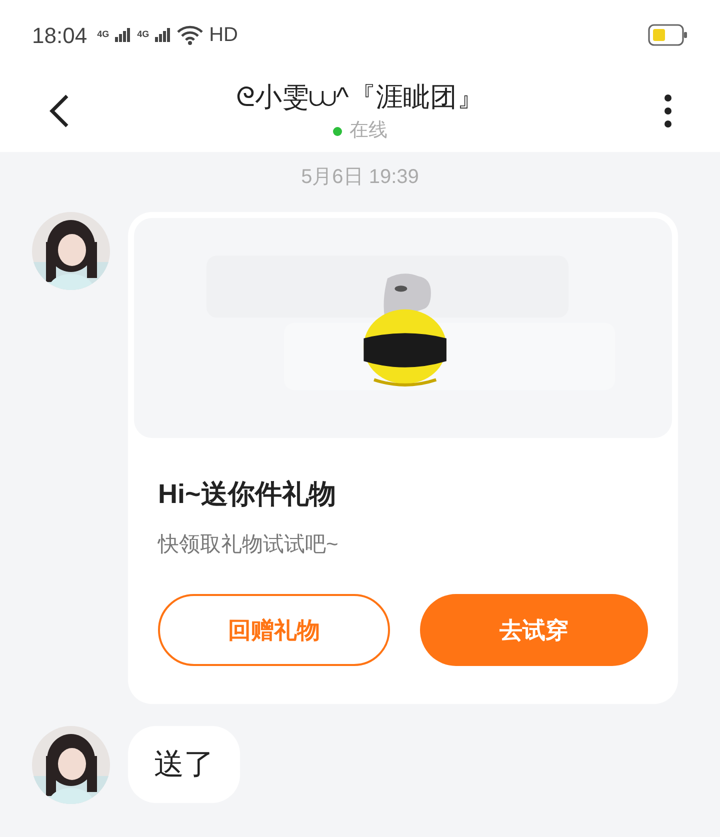 The image size is (720, 837). I want to click on wifi-icon, so click(190, 35).